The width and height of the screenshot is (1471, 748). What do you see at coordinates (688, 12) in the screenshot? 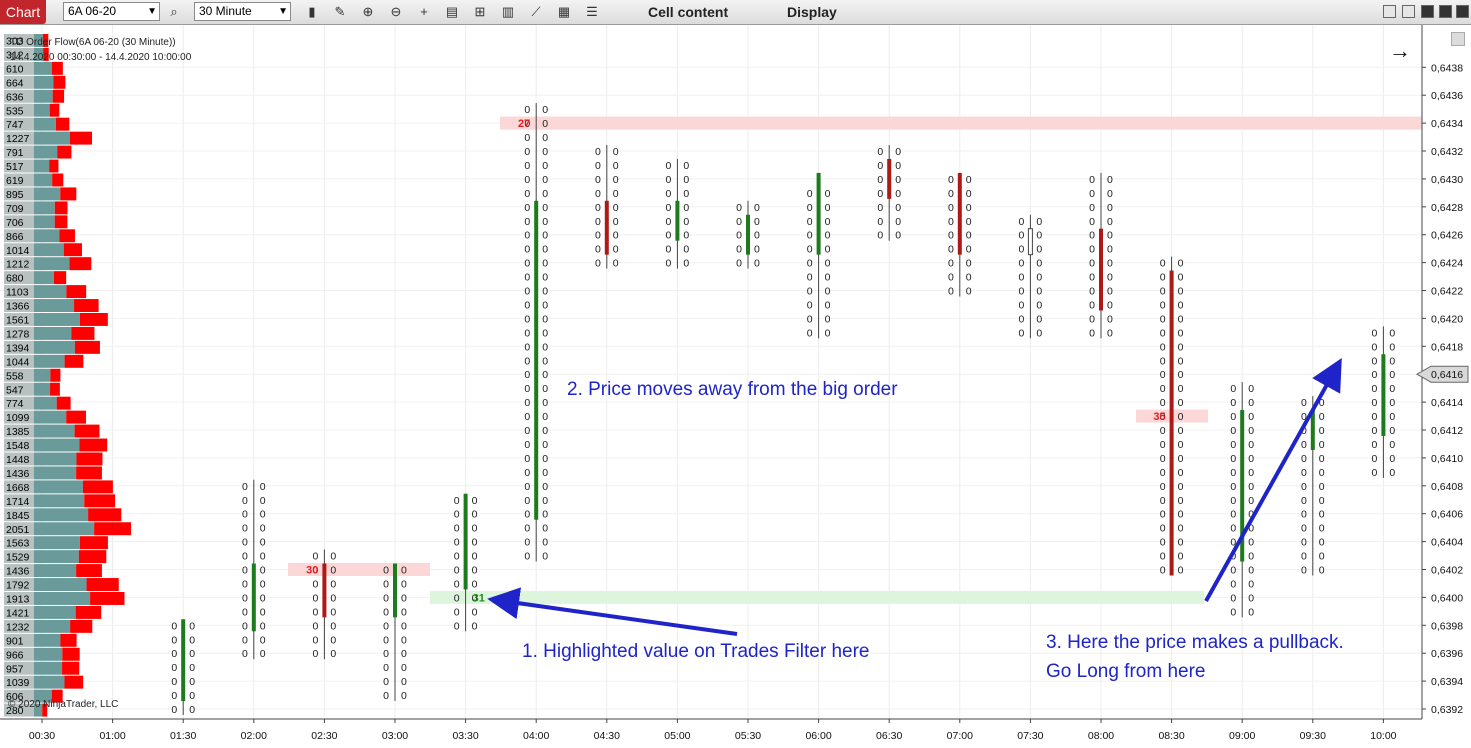
I see `cell-content-menu: Cell content` at bounding box center [688, 12].